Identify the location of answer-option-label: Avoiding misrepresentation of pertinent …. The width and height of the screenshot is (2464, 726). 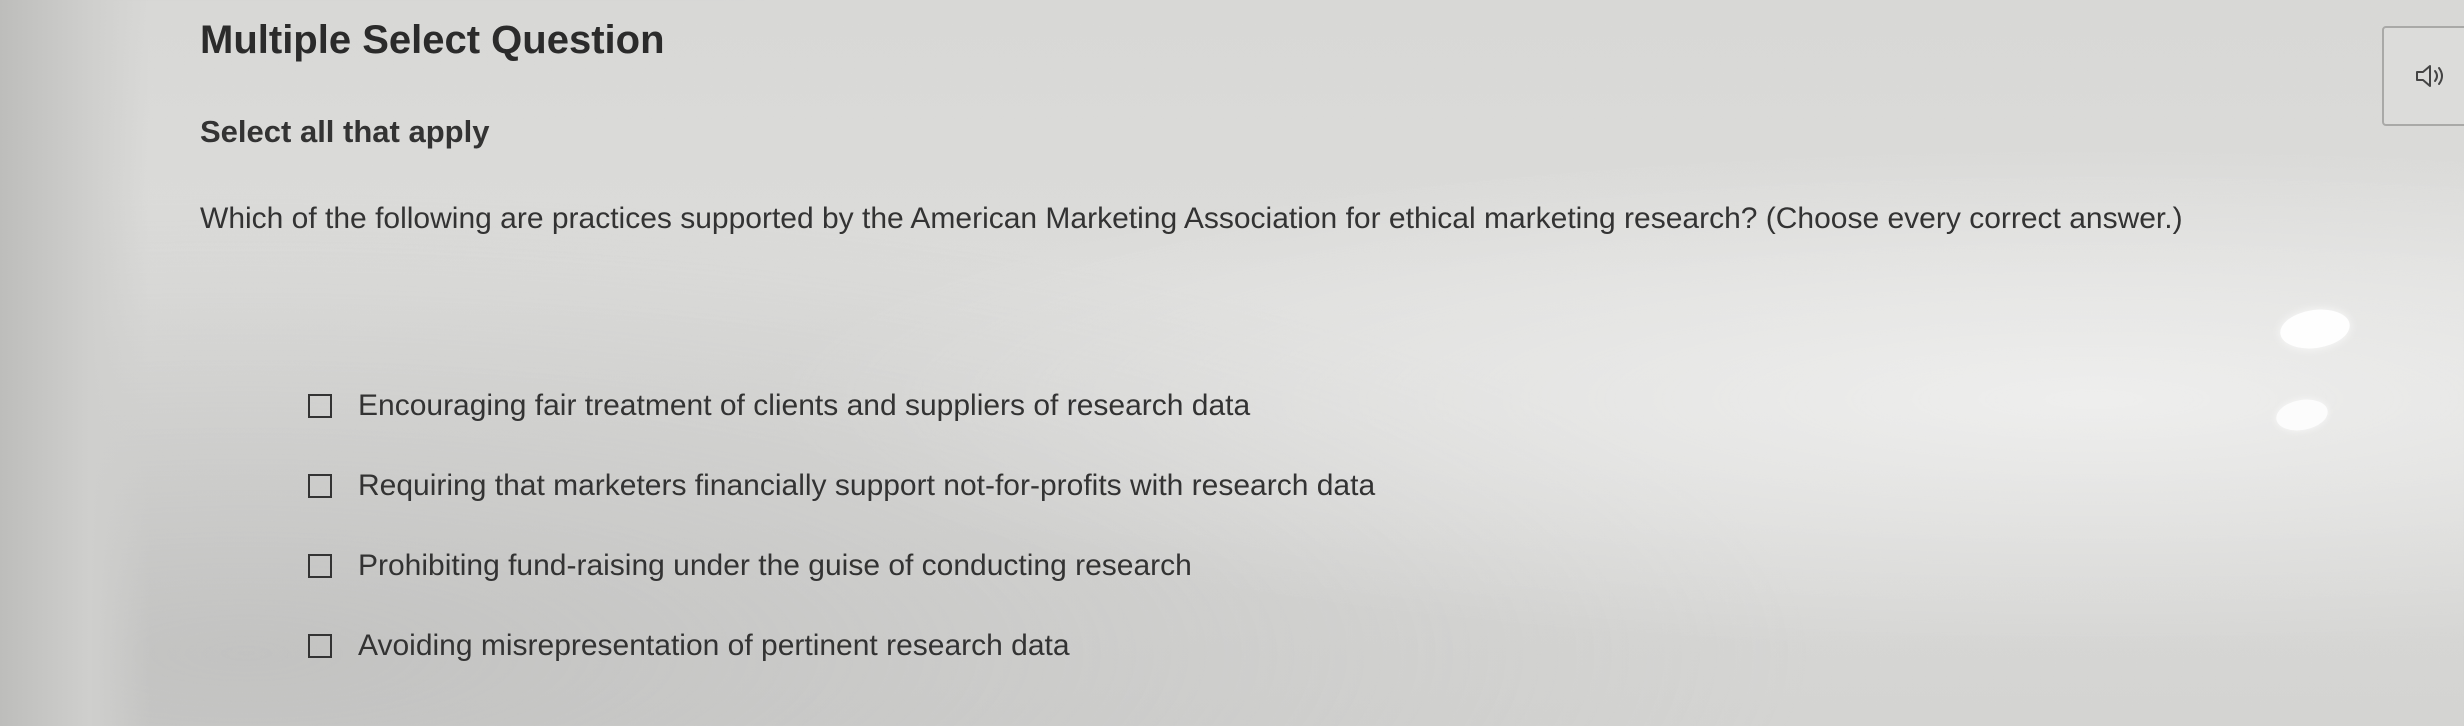
(714, 645).